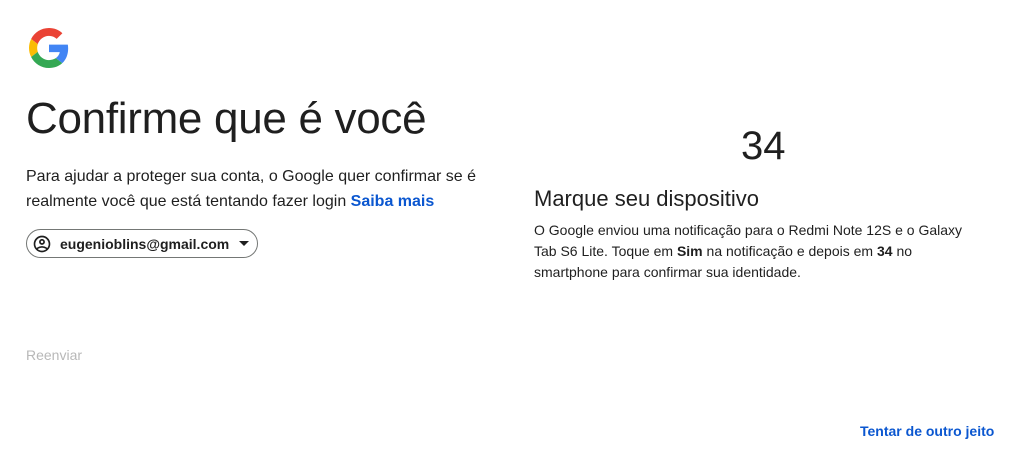  I want to click on account-email: eugenioblins@gmail.com, so click(145, 243).